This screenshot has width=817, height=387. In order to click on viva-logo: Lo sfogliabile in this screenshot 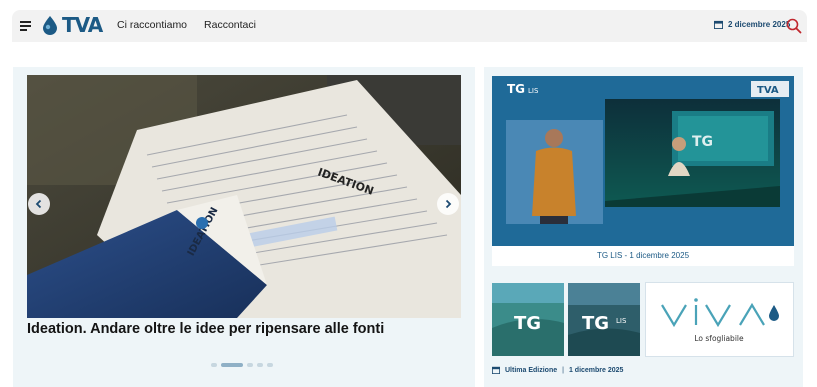, I will do `click(720, 320)`.